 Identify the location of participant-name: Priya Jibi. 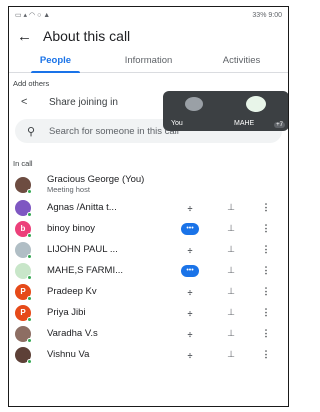
(66, 312).